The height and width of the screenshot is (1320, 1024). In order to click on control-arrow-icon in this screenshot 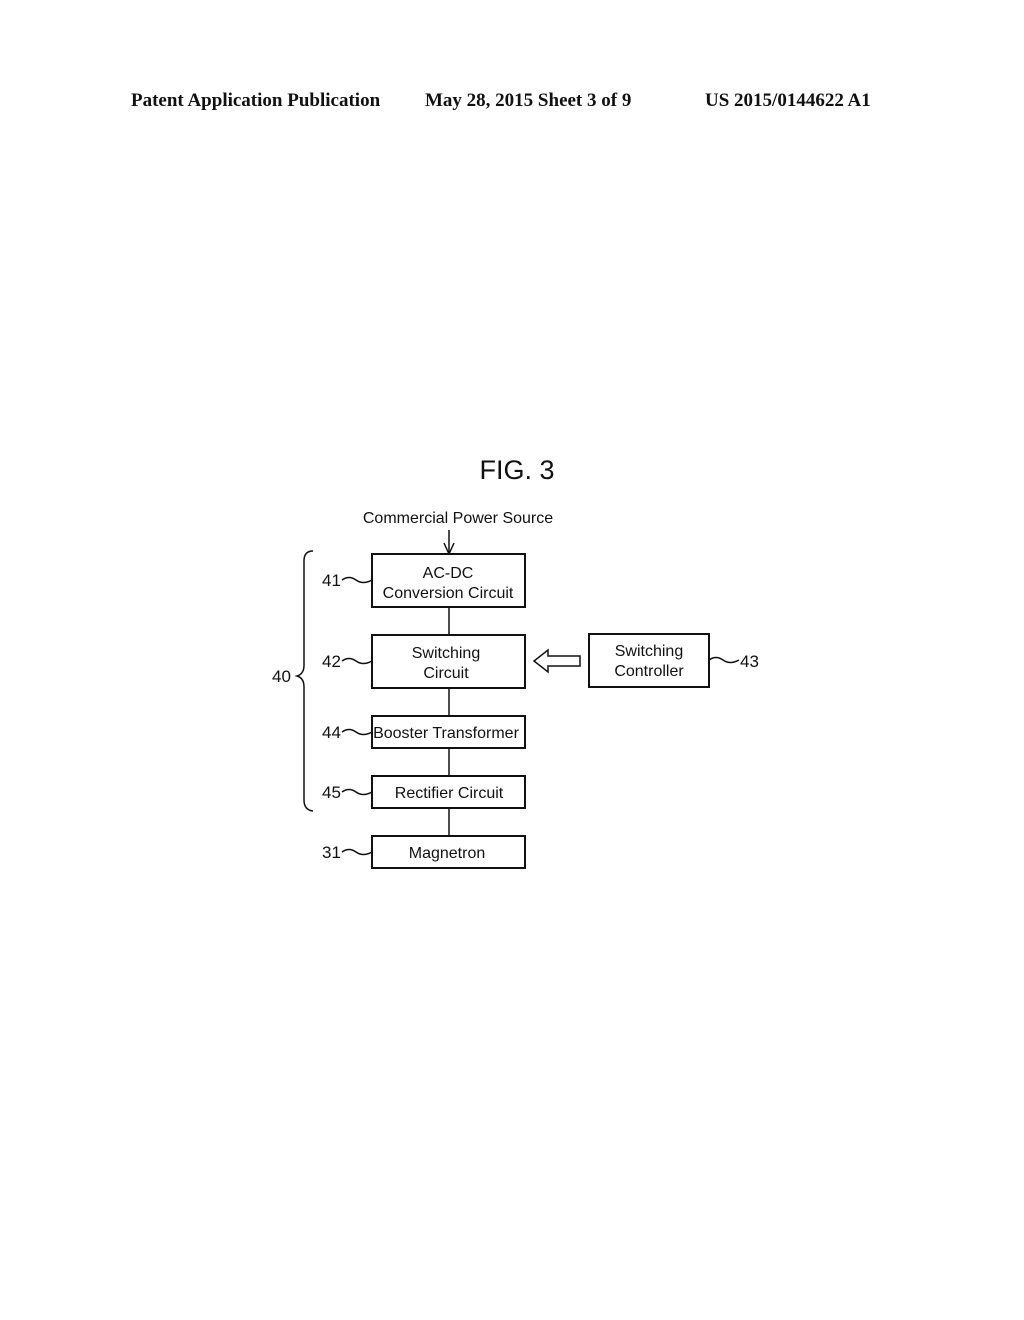, I will do `click(556, 661)`.